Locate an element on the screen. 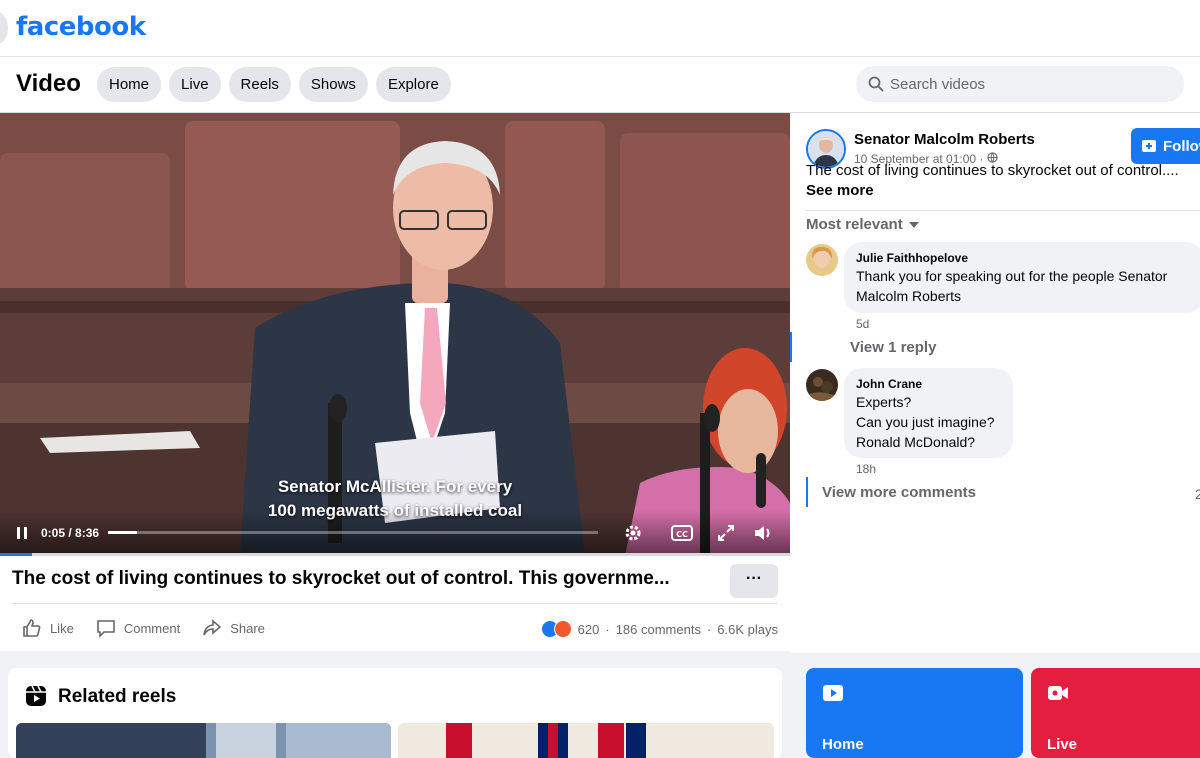 The height and width of the screenshot is (758, 1200). comment-author: John Crane is located at coordinates (928, 384).